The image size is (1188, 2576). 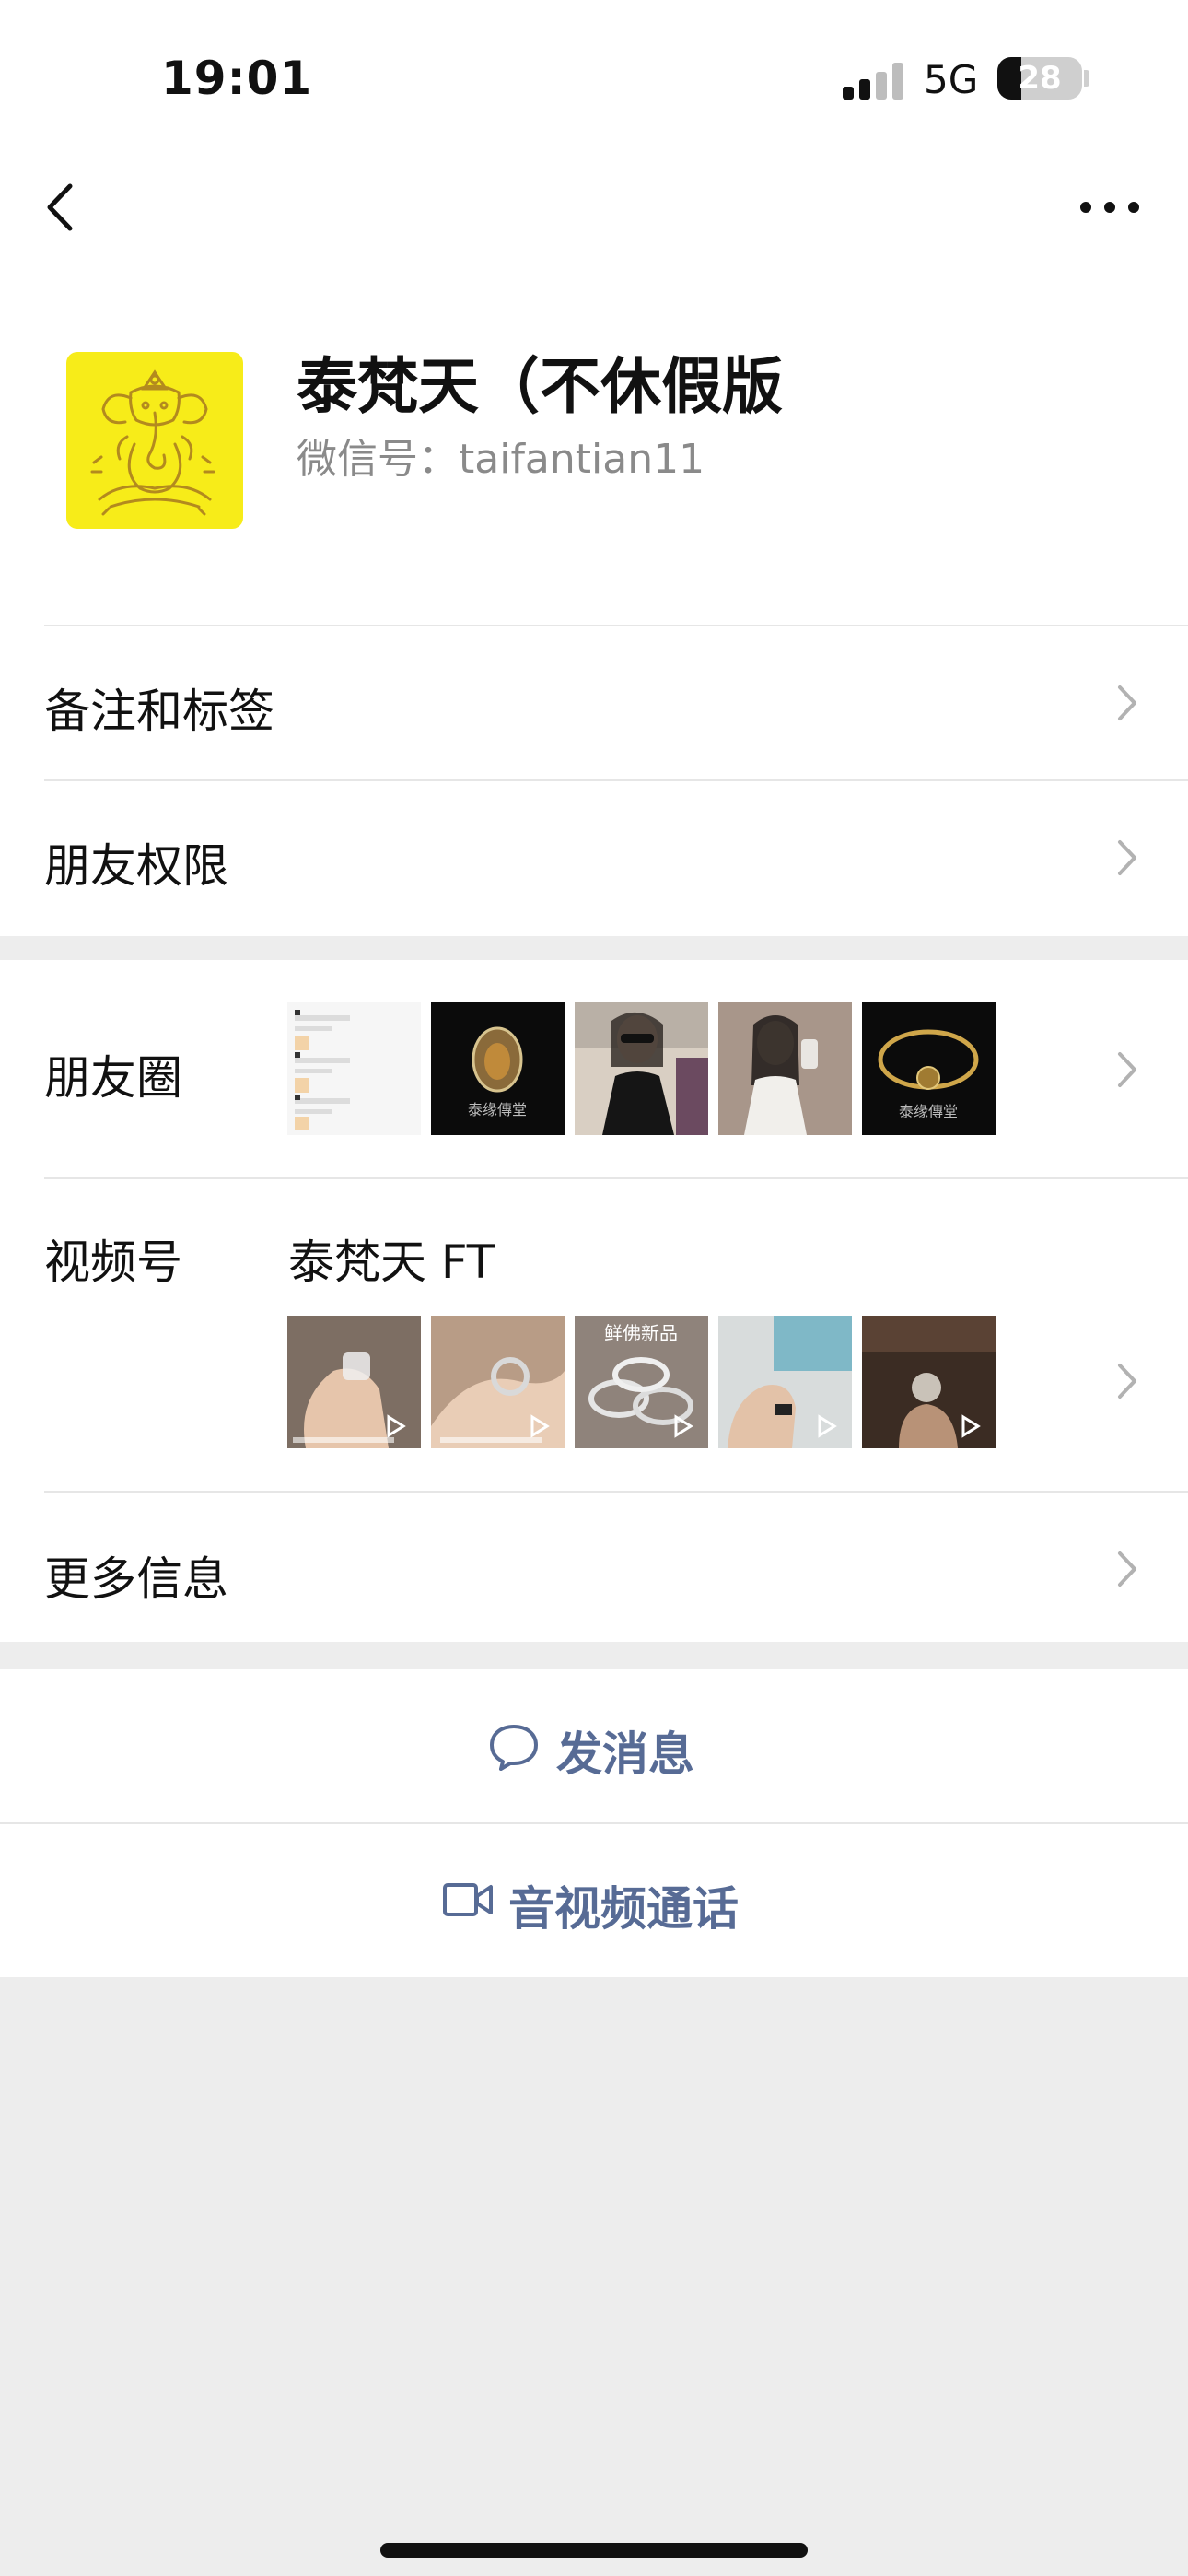 I want to click on row-channels: 视频号, so click(x=113, y=1258).